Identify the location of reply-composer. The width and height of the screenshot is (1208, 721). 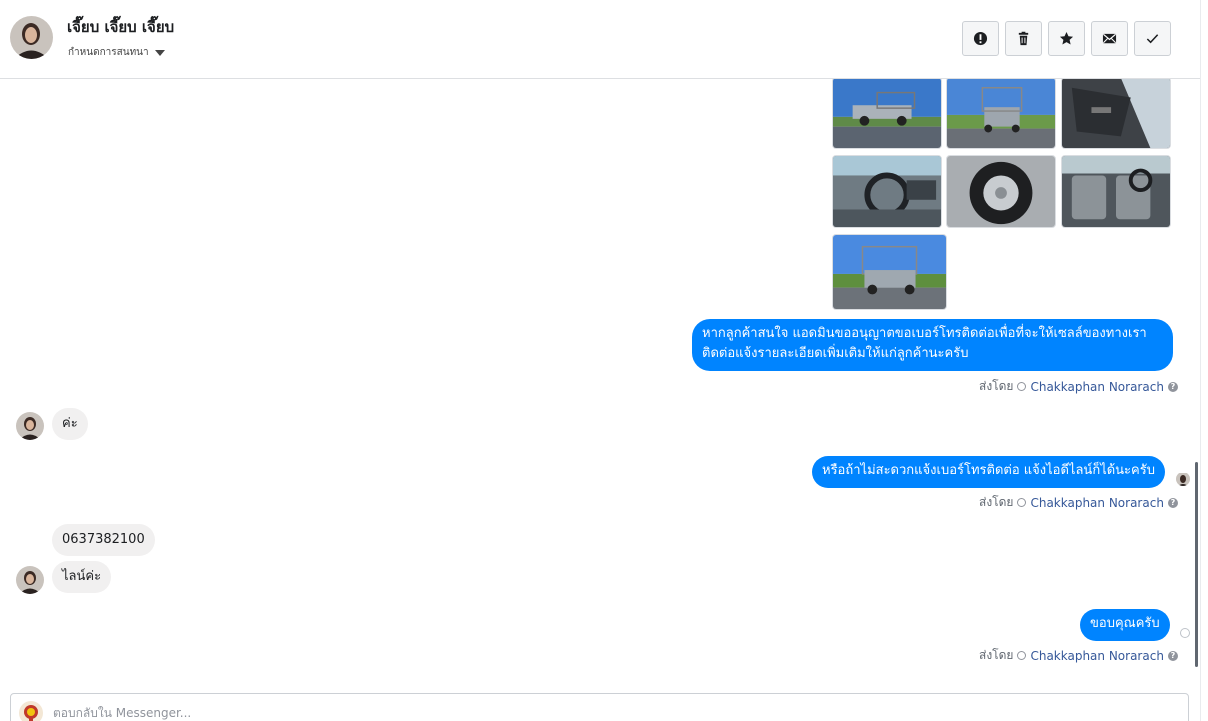
(599, 707).